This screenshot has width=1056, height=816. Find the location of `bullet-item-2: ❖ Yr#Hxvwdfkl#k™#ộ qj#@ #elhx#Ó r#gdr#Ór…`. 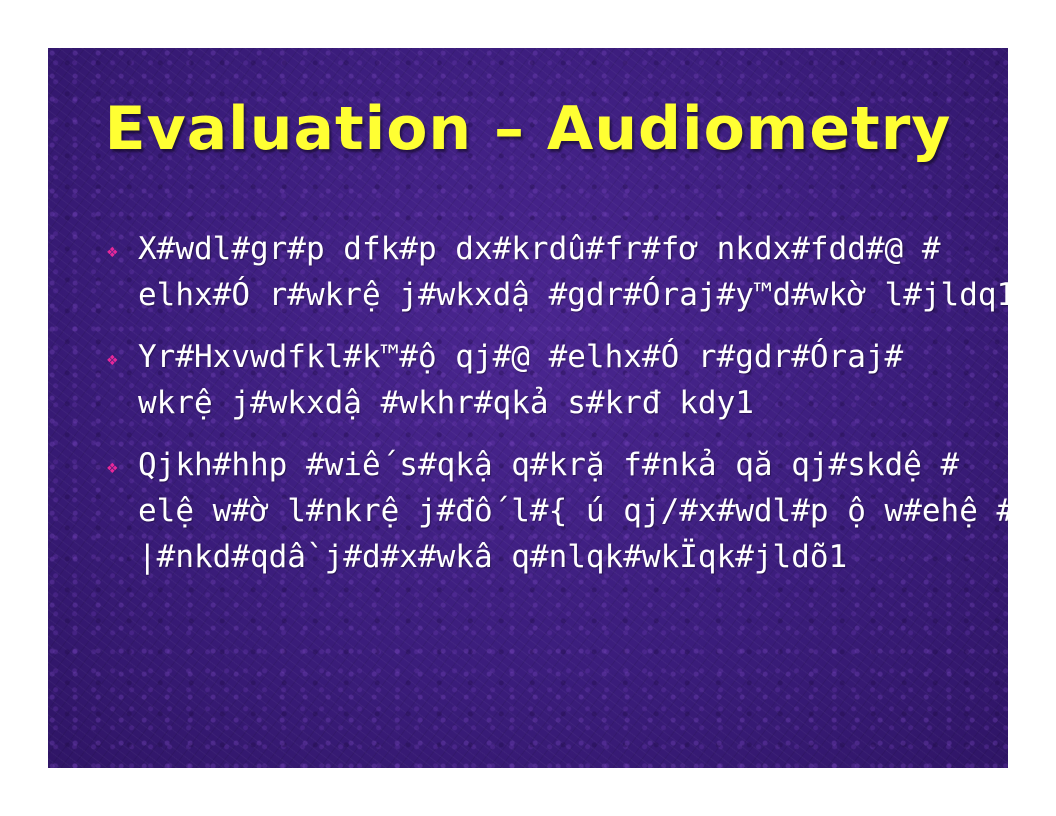

bullet-item-2: ❖ Yr#Hxvwdfkl#k™#ộ qj#@ #elhx#Ó r#gdr#Ór… is located at coordinates (544, 380).